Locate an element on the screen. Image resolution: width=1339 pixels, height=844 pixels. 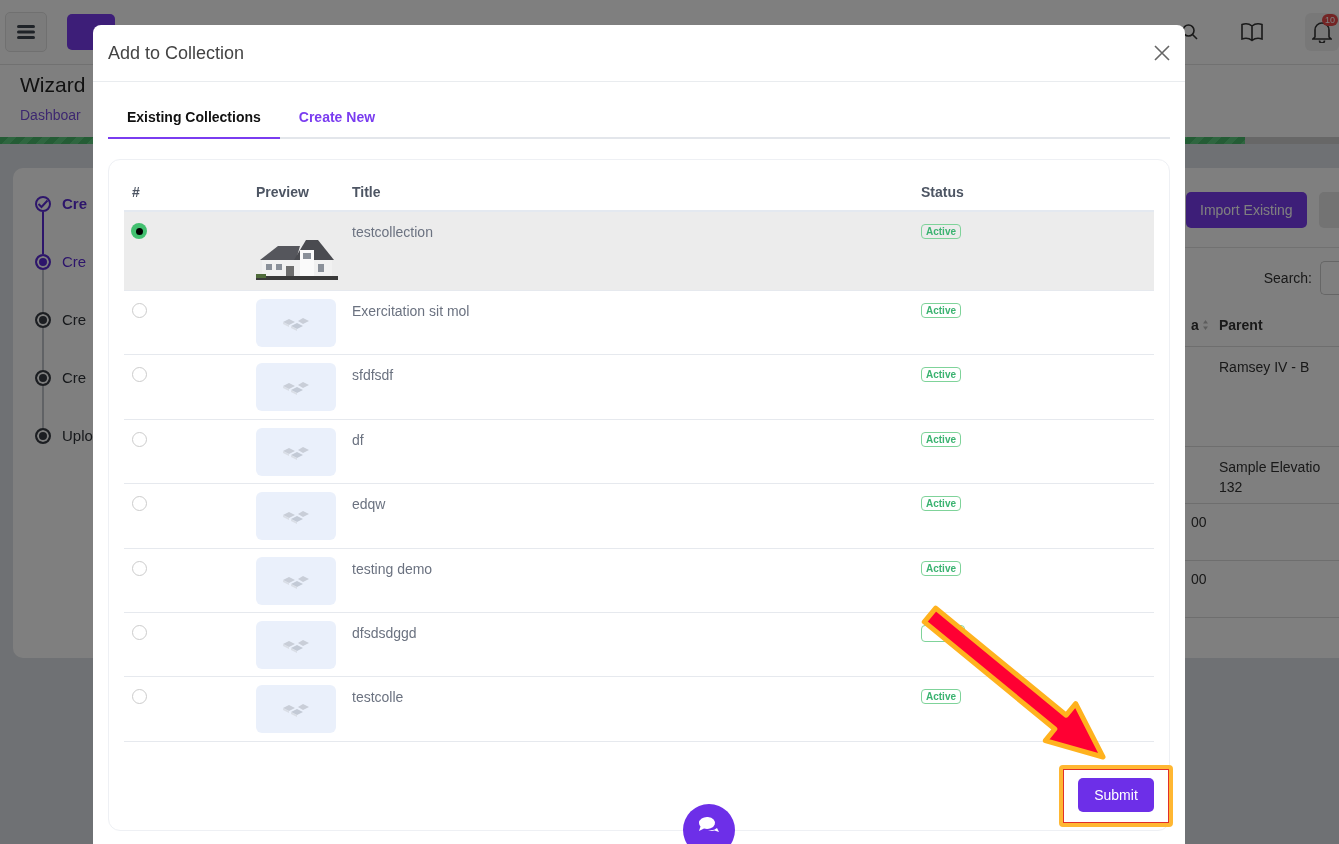
column-header: Preview is located at coordinates (283, 192).